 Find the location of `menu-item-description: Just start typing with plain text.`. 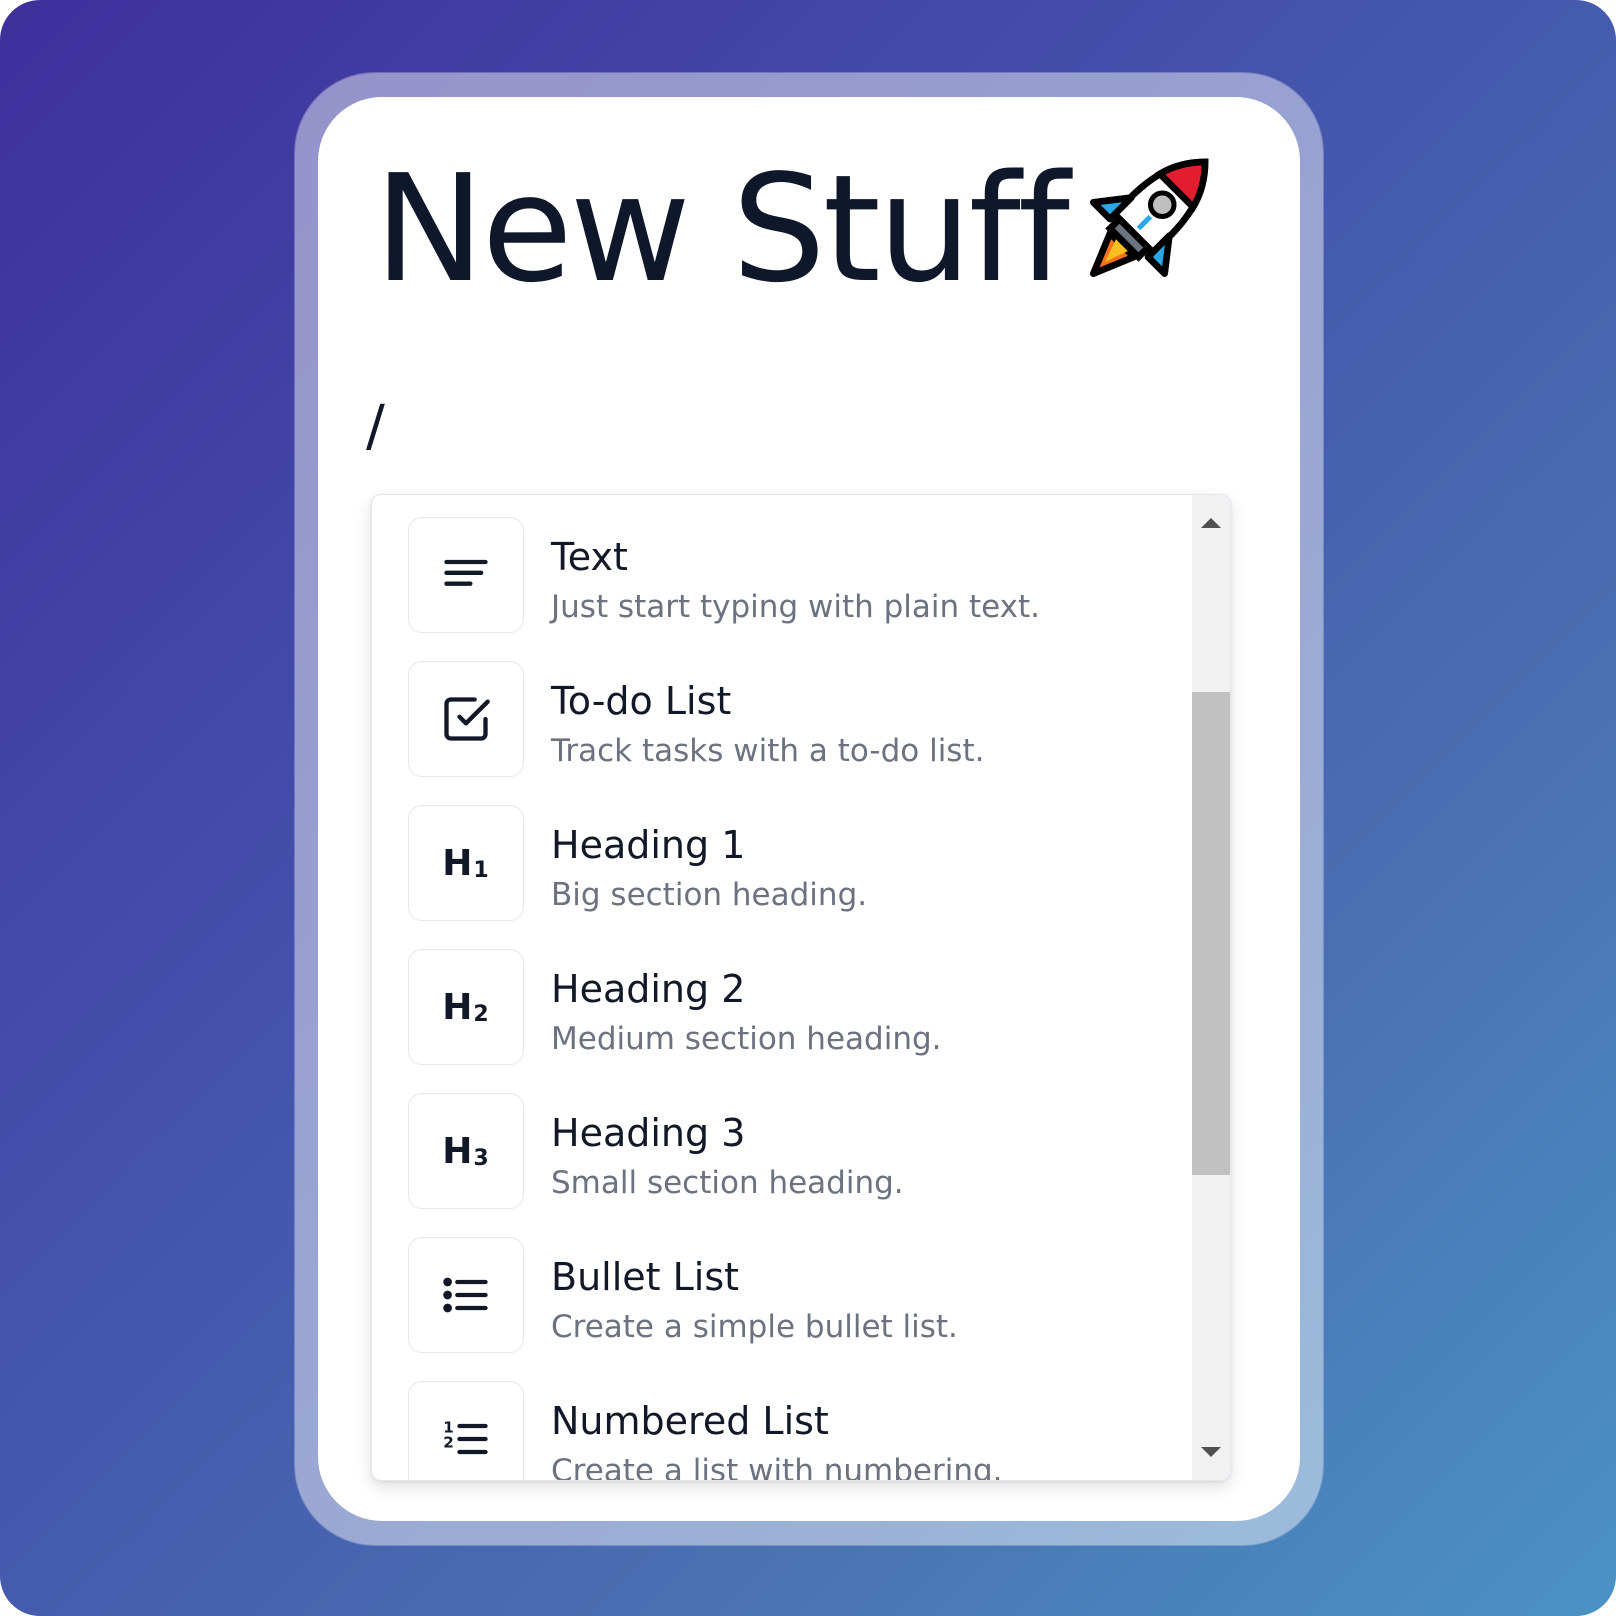

menu-item-description: Just start typing with plain text. is located at coordinates (796, 607).